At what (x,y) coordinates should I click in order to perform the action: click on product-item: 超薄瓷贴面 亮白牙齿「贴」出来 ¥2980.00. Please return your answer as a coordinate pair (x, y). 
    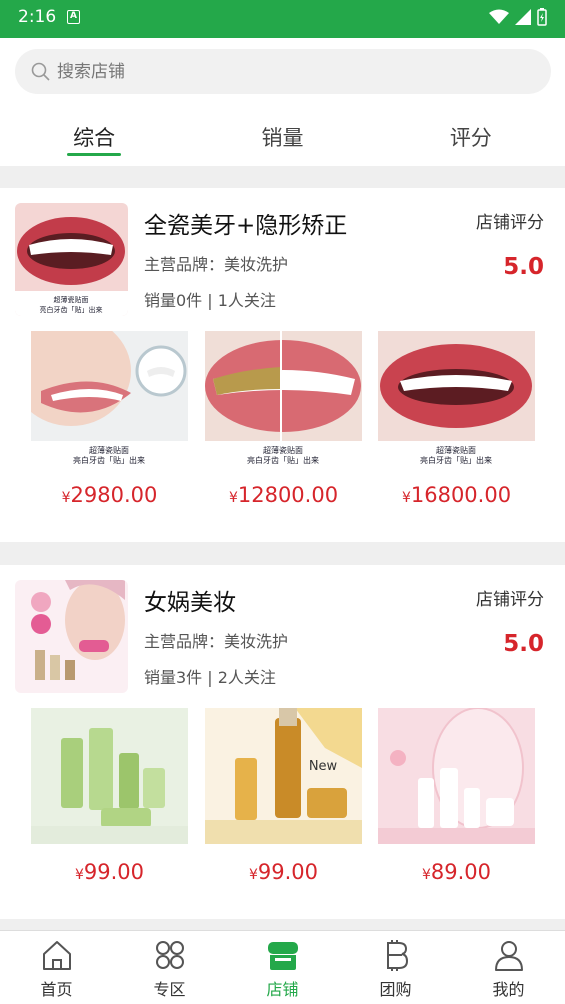
    Looking at the image, I should click on (109, 419).